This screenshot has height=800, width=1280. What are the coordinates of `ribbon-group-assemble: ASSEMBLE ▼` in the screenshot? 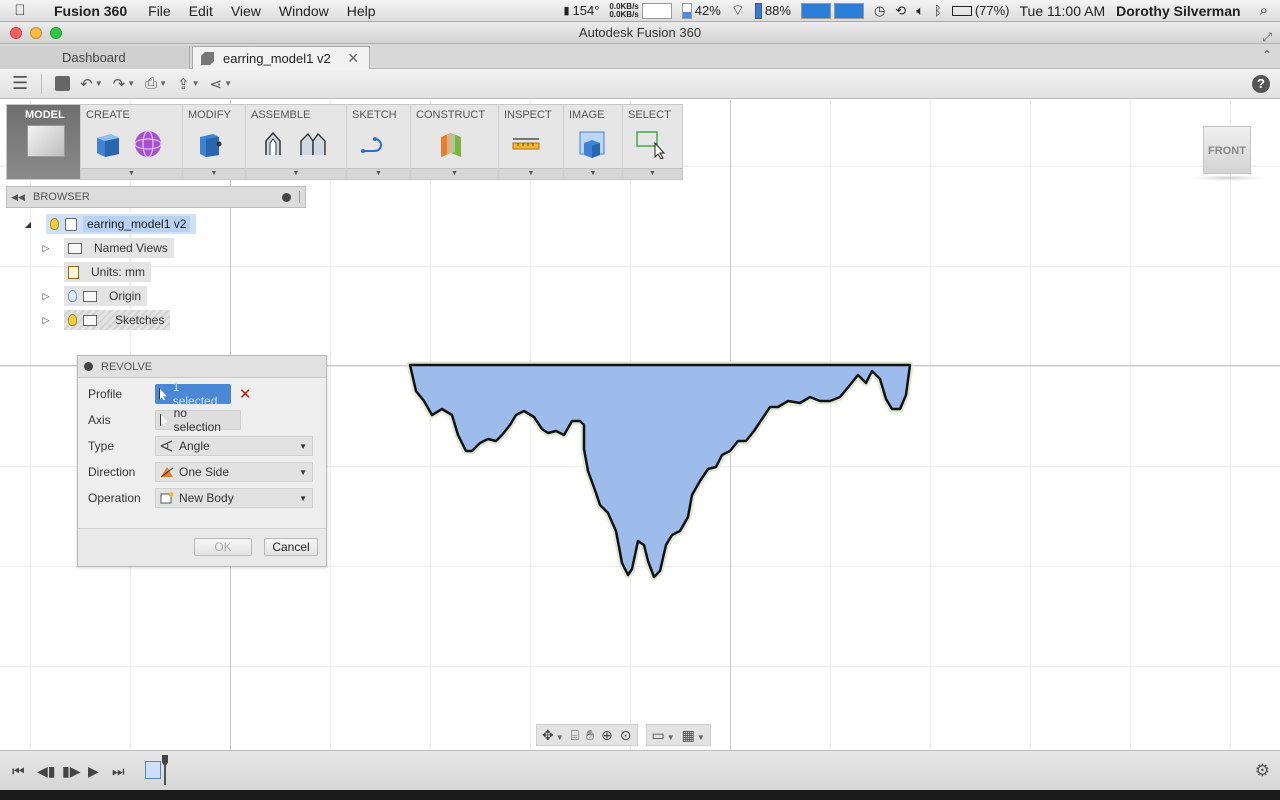 It's located at (295, 142).